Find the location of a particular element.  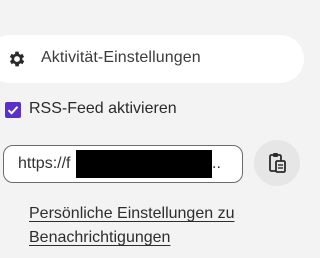

feed-url-ellipsis: .. is located at coordinates (216, 163).